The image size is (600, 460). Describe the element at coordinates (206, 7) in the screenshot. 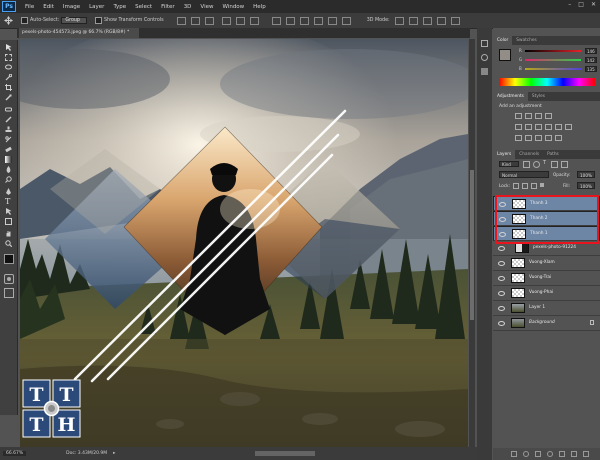

I see `menu-view: View` at that location.